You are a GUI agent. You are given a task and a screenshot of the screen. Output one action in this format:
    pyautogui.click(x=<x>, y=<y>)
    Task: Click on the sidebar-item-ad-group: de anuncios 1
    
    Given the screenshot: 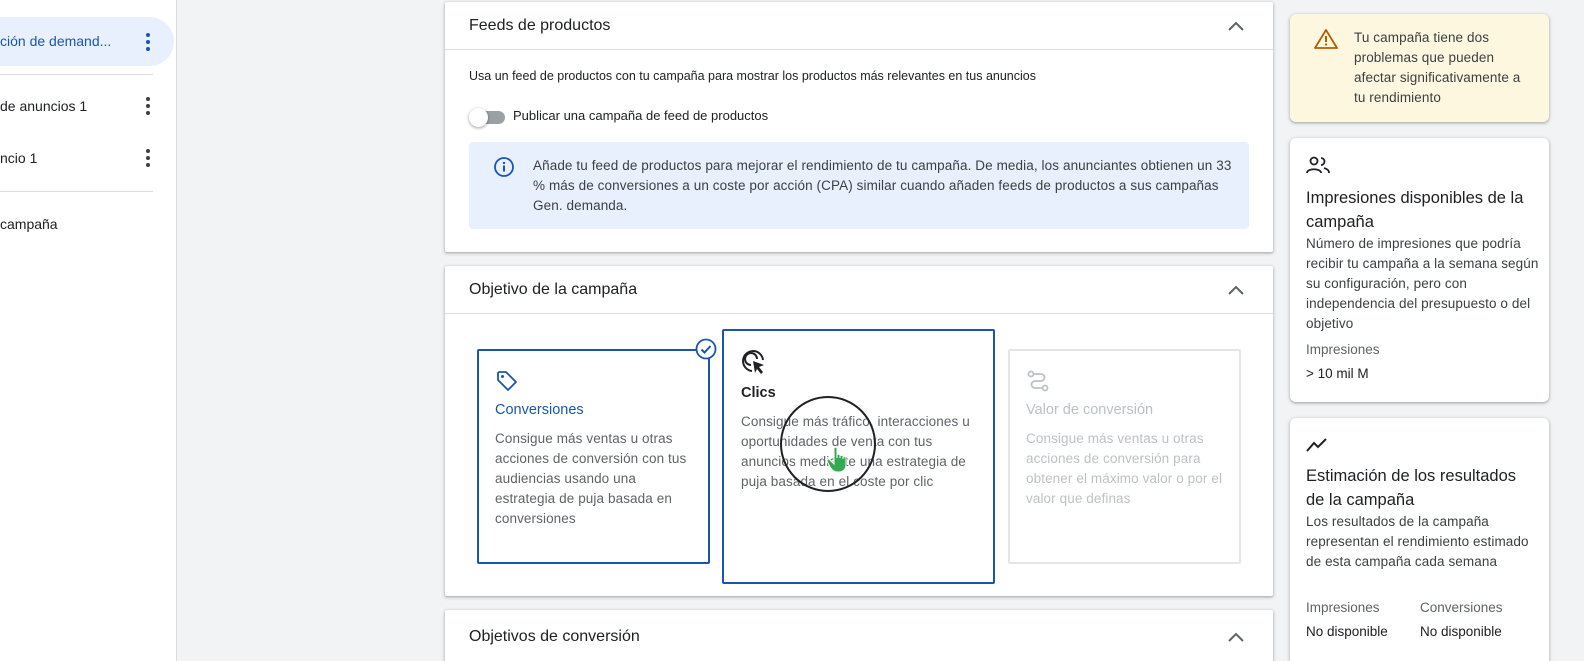 What is the action you would take?
    pyautogui.click(x=87, y=105)
    